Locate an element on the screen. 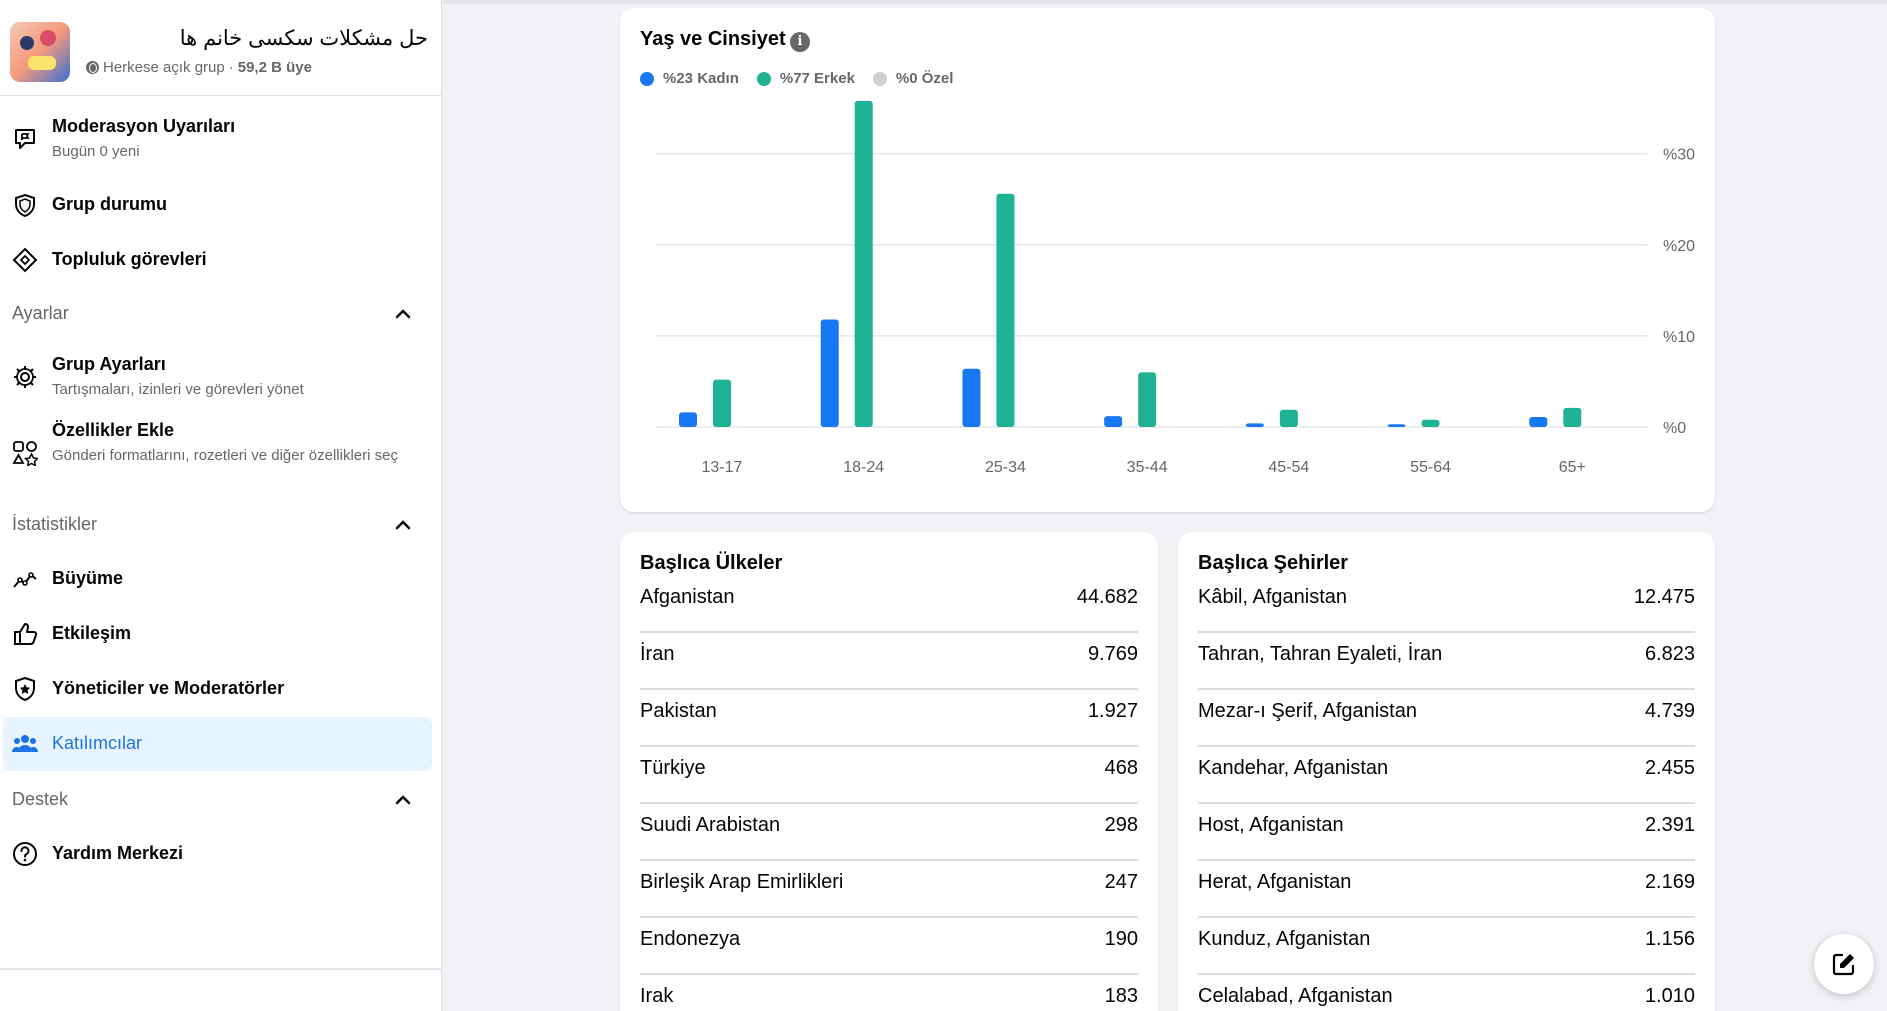  sidebar-item-admins-moderators: Yöneticiler ve Moderatörler is located at coordinates (216, 691).